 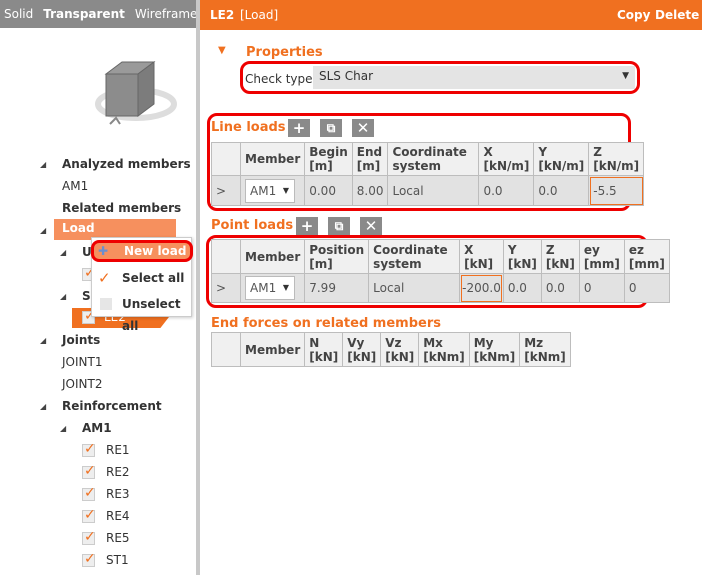 What do you see at coordinates (481, 256) in the screenshot?
I see `col-x: X [kN]` at bounding box center [481, 256].